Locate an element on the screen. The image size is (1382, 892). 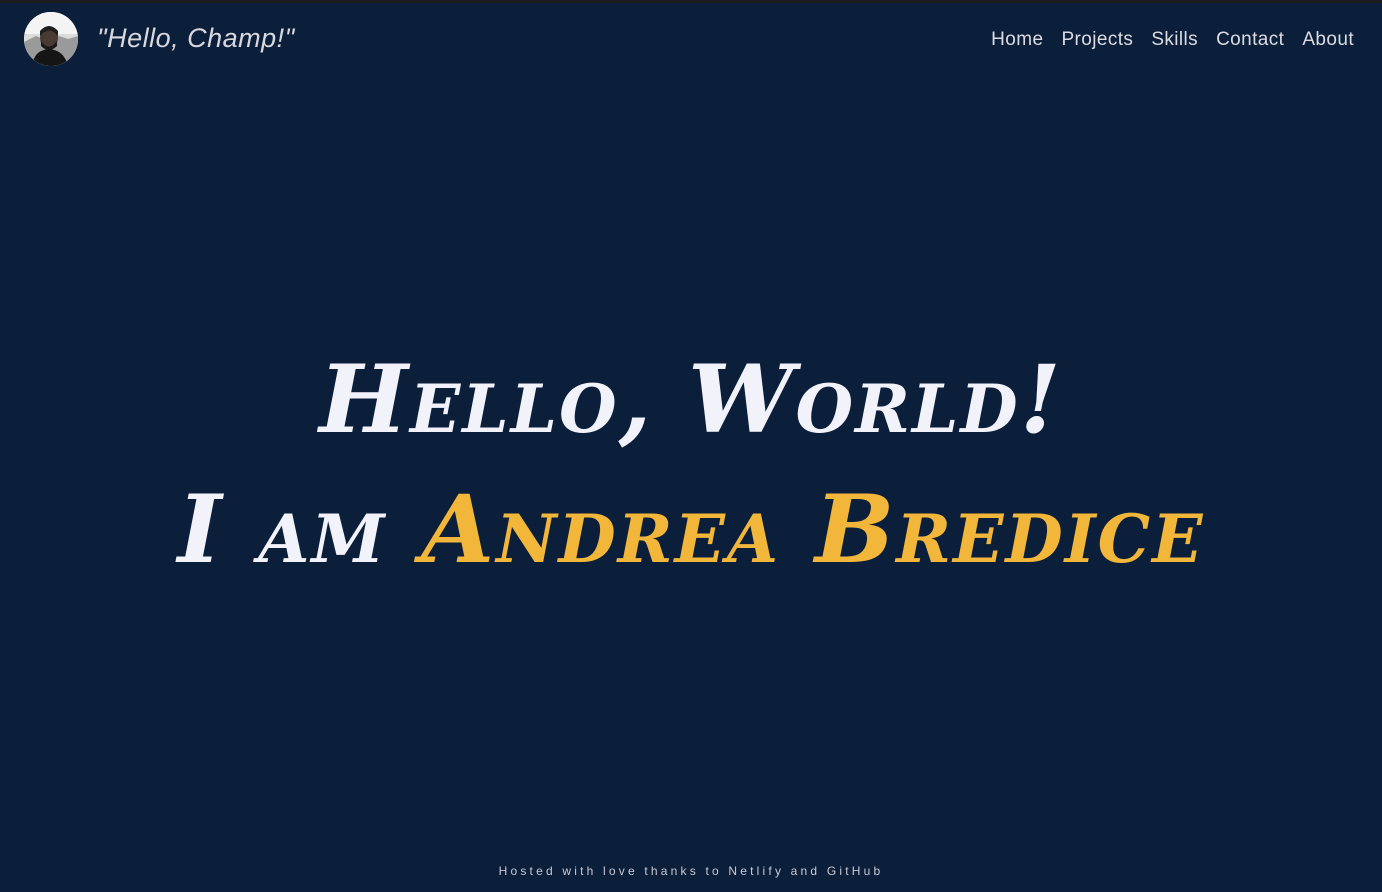
hero-name: Andrea Bredice is located at coordinates (813, 530).